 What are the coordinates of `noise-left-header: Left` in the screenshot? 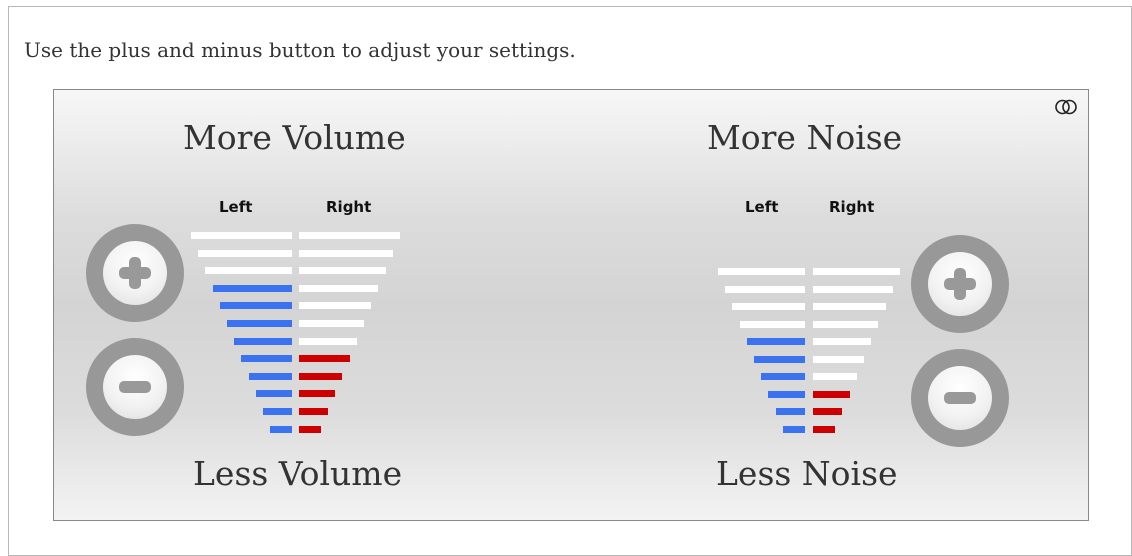 It's located at (762, 207).